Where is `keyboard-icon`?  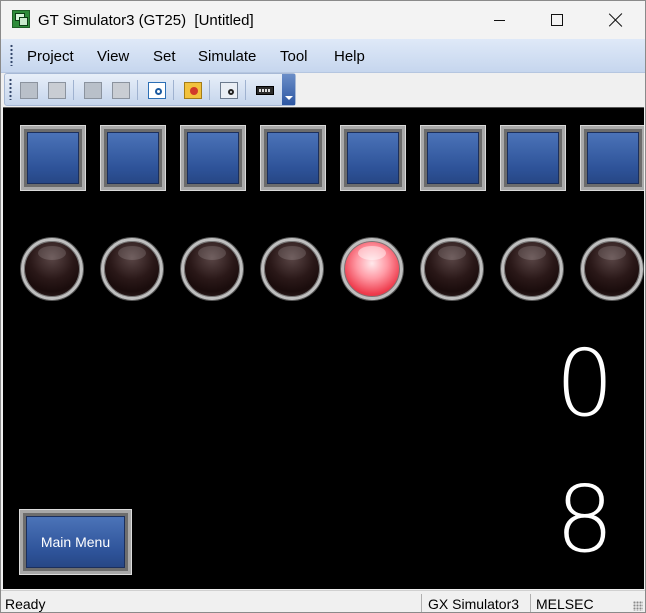
keyboard-icon is located at coordinates (265, 90).